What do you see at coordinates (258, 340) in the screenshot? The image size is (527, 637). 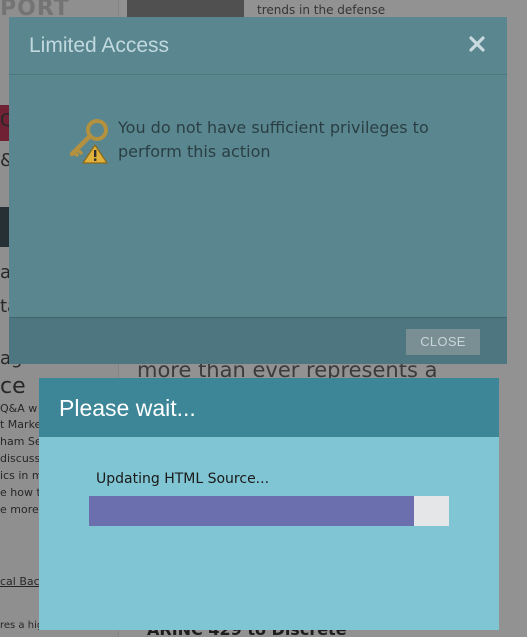 I see `dialog-footer: CLOSE` at bounding box center [258, 340].